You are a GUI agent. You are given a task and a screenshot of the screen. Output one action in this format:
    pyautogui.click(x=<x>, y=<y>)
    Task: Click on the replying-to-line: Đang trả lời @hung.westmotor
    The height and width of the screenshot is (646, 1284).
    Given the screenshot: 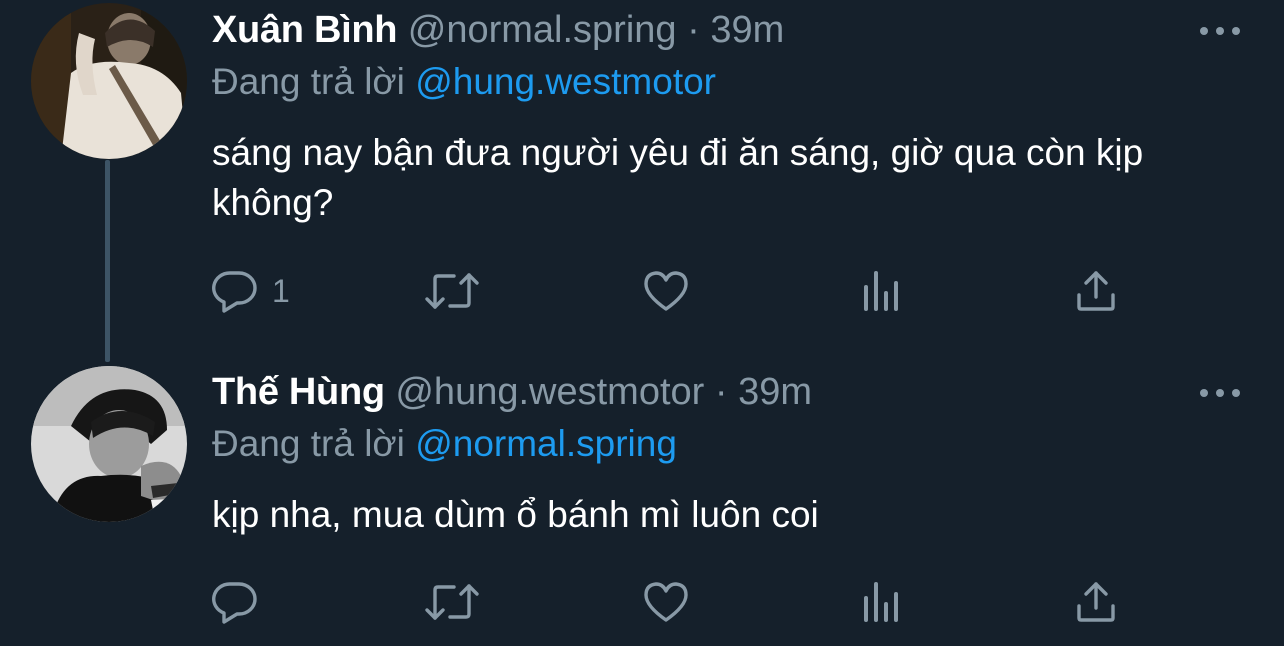 What is the action you would take?
    pyautogui.click(x=464, y=82)
    